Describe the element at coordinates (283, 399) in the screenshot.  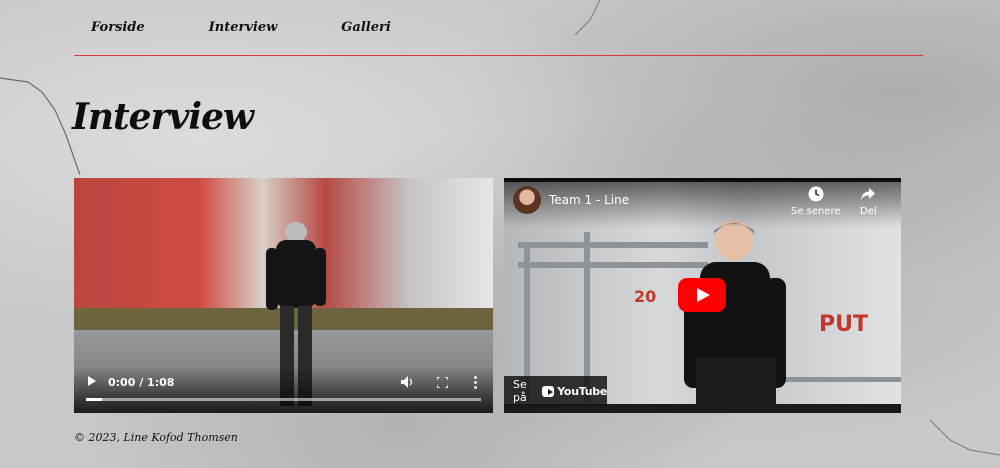
I see `video-progress-track` at that location.